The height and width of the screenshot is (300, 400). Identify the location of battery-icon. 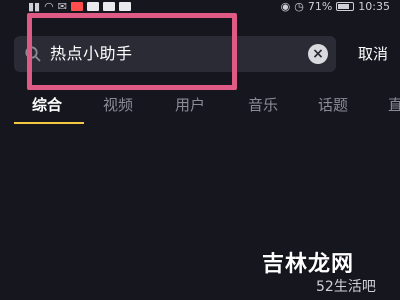
(345, 6).